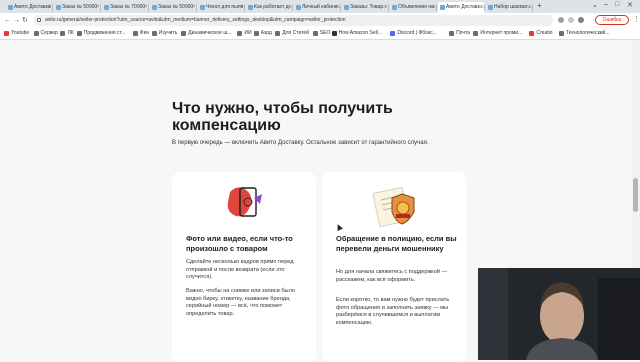 The height and width of the screenshot is (362, 640). Describe the element at coordinates (7, 20) in the screenshot. I see `back-icon: ←` at that location.